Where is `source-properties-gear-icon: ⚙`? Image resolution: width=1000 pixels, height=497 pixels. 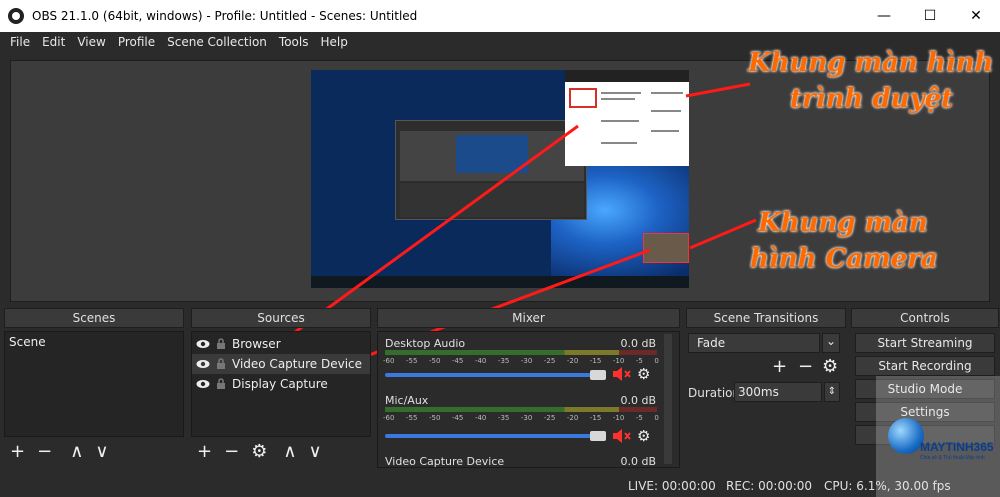 source-properties-gear-icon: ⚙ is located at coordinates (259, 452).